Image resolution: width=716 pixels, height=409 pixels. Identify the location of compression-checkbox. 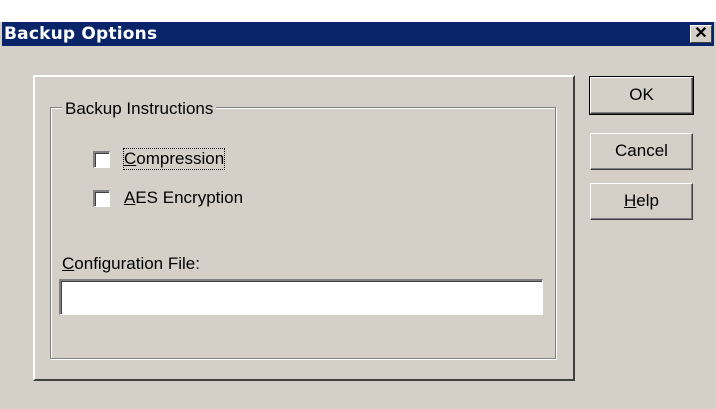
(101, 159).